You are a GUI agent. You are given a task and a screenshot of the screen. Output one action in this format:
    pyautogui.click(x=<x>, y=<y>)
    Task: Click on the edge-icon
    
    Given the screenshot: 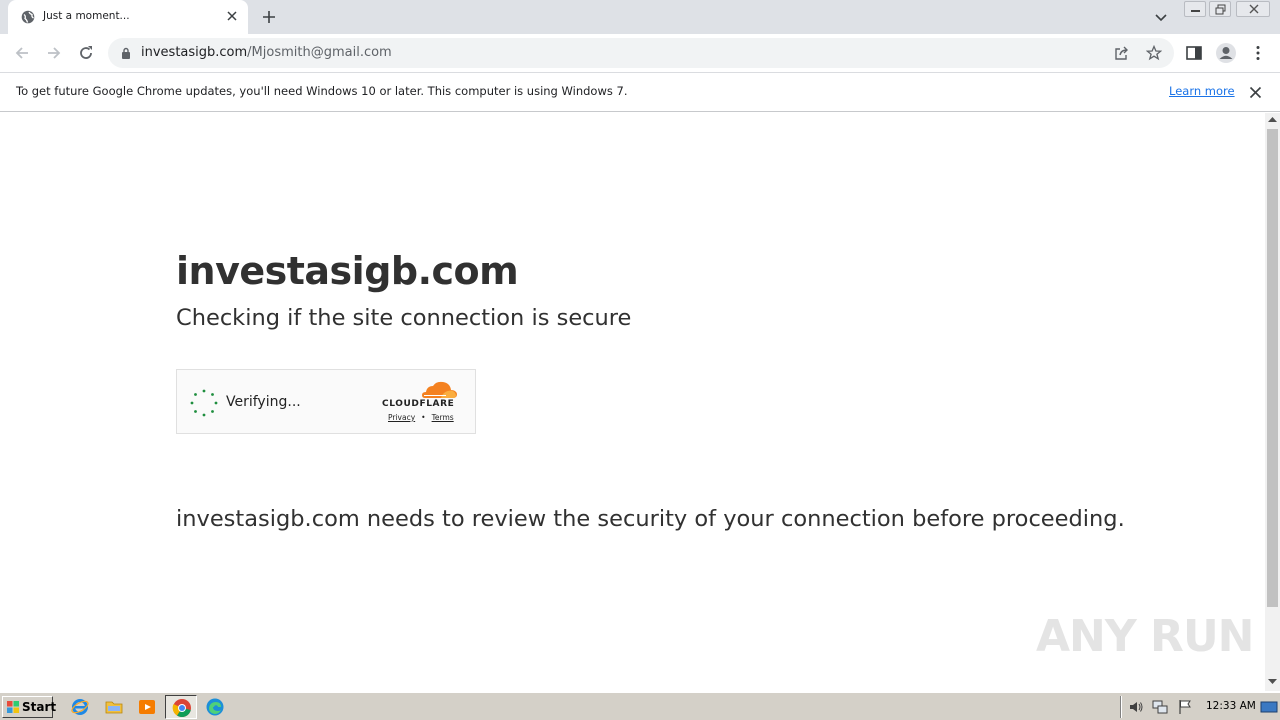 What is the action you would take?
    pyautogui.click(x=215, y=707)
    